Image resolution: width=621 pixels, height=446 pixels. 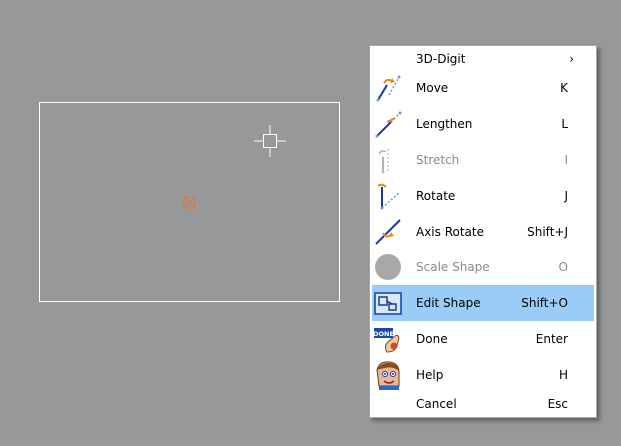 I want to click on menu-item-scale-shape: Scale Shape O, so click(x=483, y=267).